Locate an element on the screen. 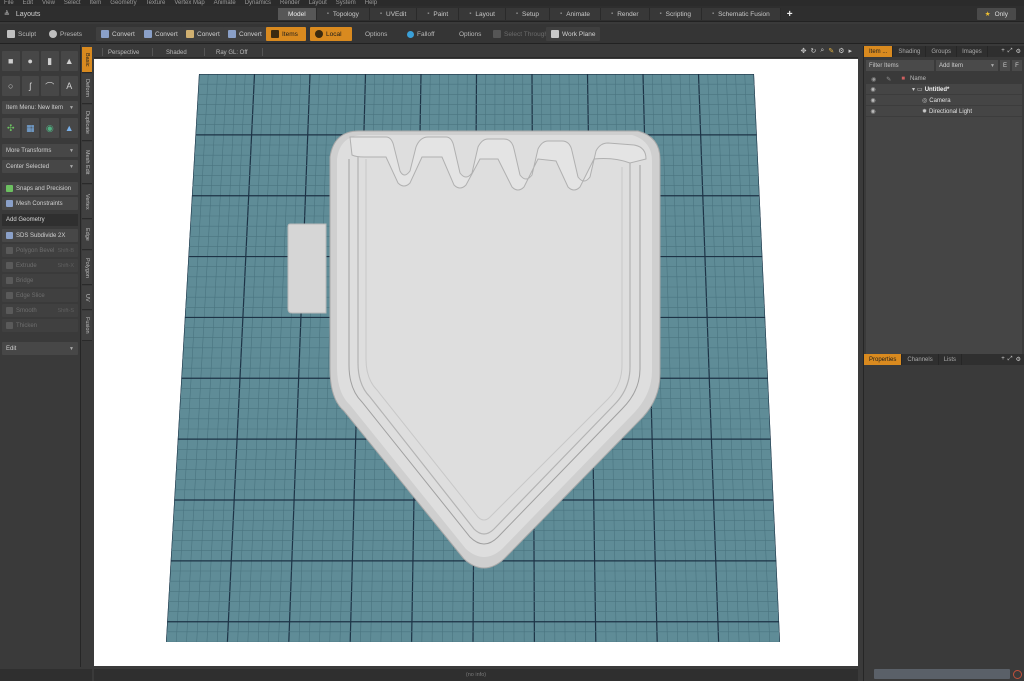 The height and width of the screenshot is (681, 1024). tab-groups: Groups is located at coordinates (942, 51).